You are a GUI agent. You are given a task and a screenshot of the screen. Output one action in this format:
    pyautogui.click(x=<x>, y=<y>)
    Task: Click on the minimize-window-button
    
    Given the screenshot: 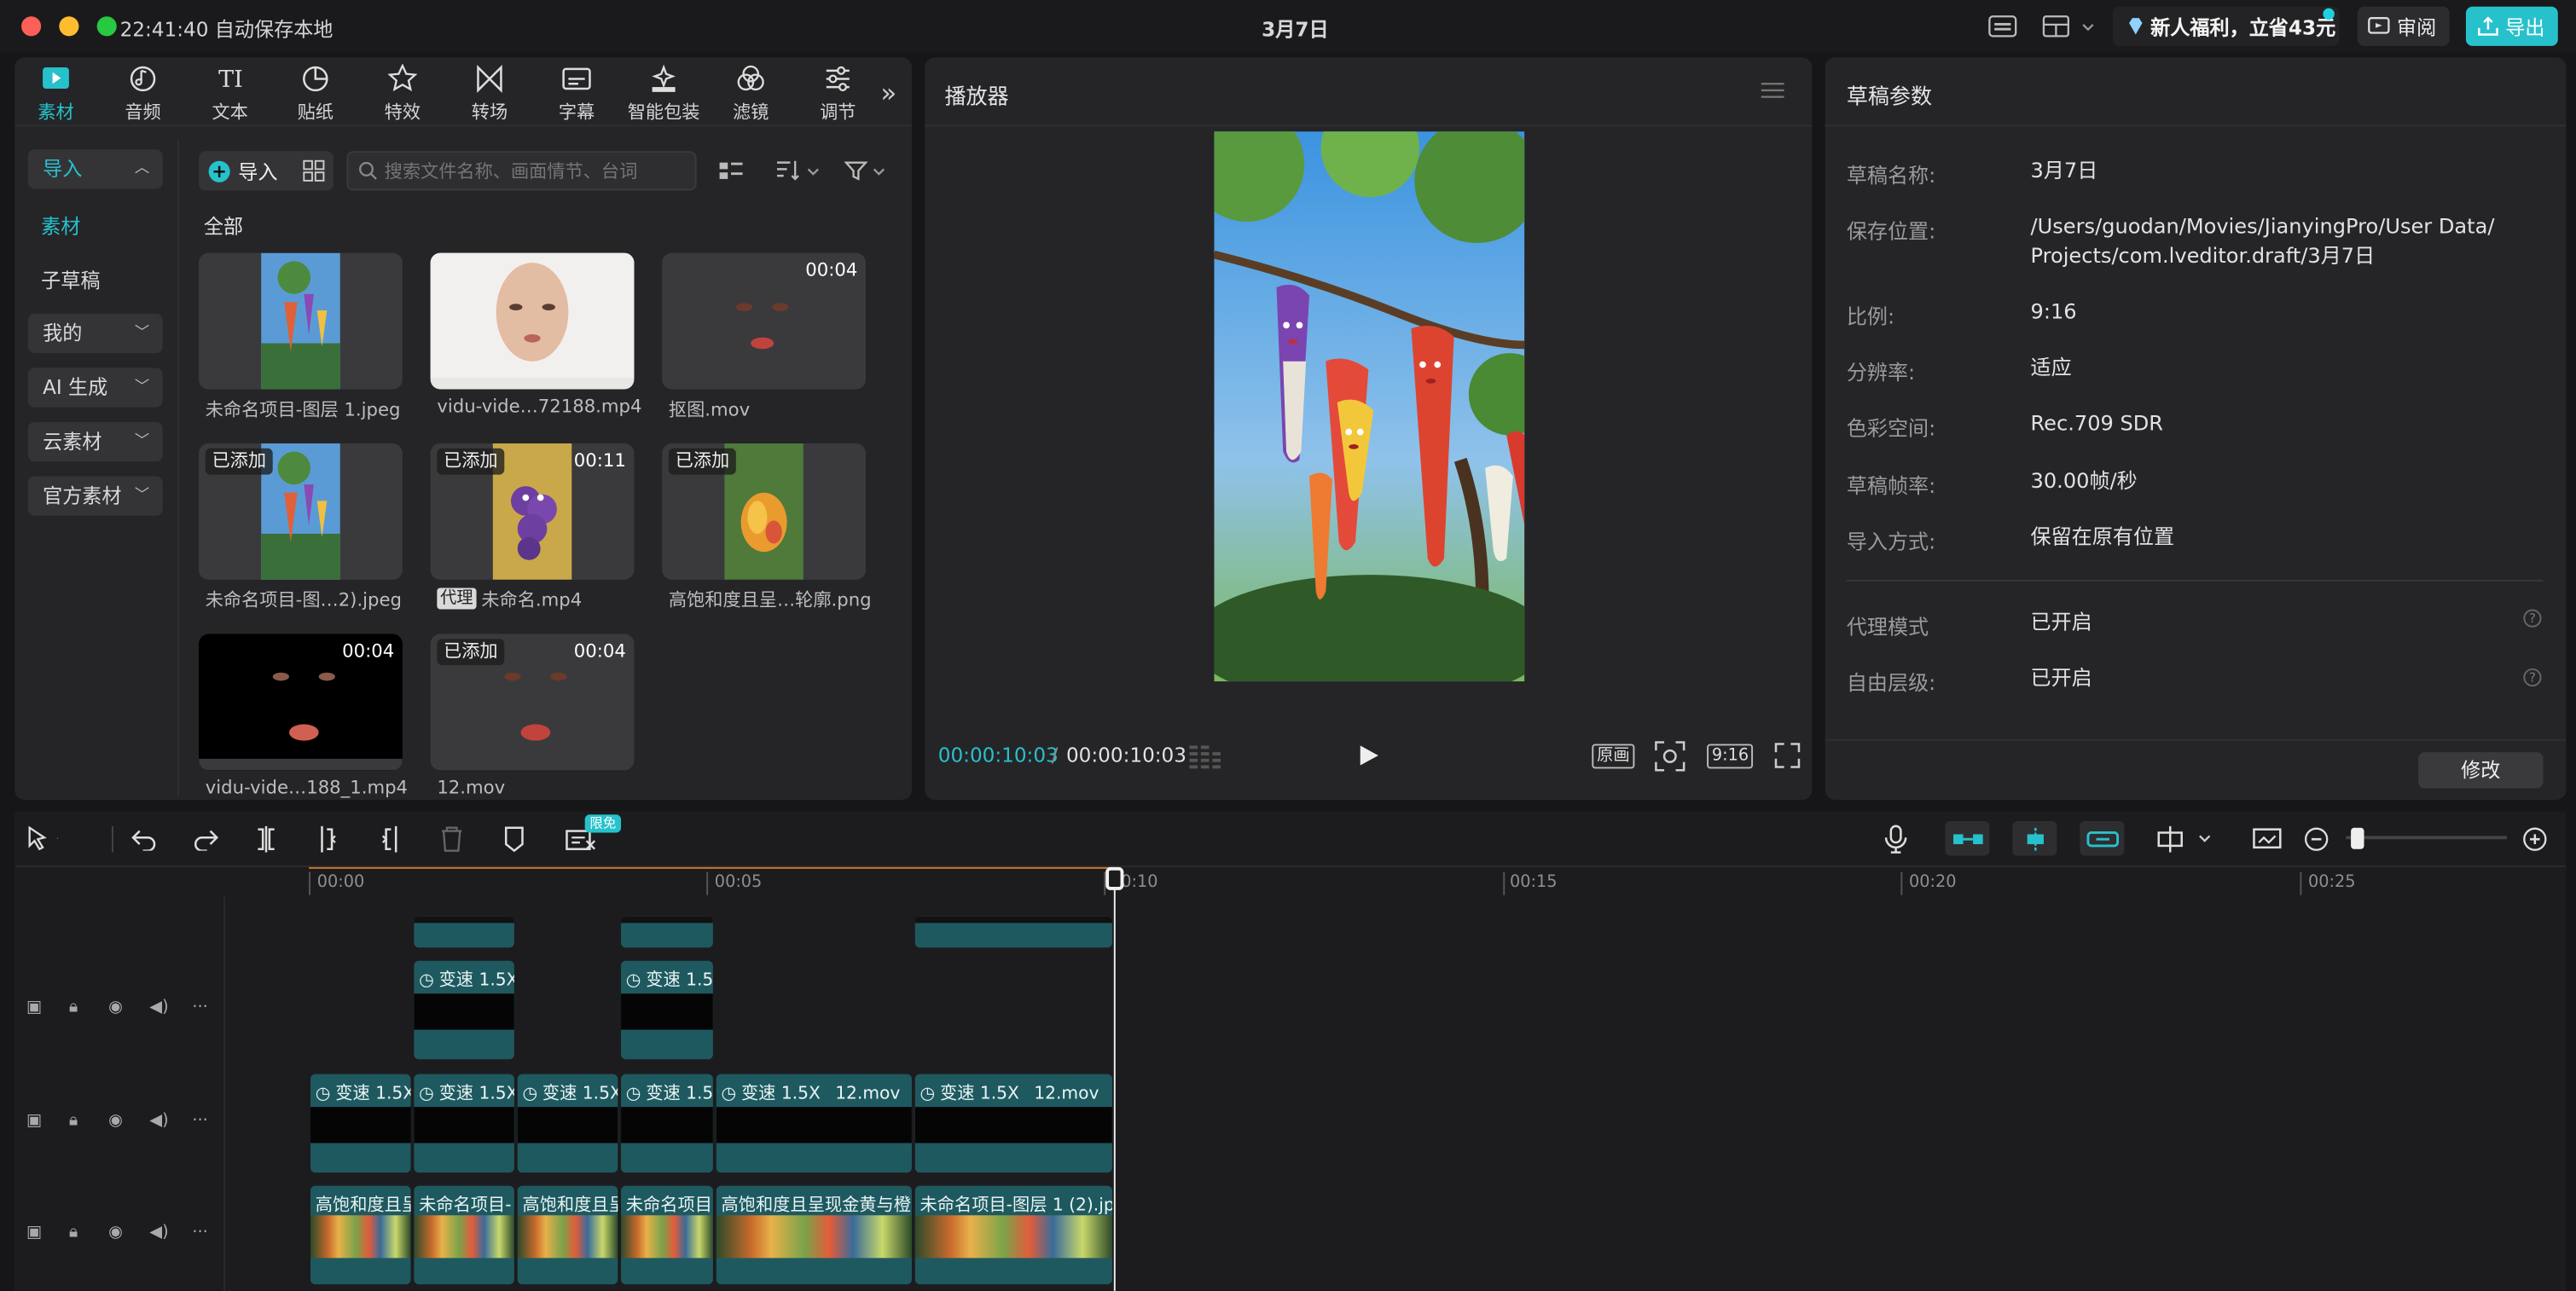 What is the action you would take?
    pyautogui.click(x=69, y=26)
    